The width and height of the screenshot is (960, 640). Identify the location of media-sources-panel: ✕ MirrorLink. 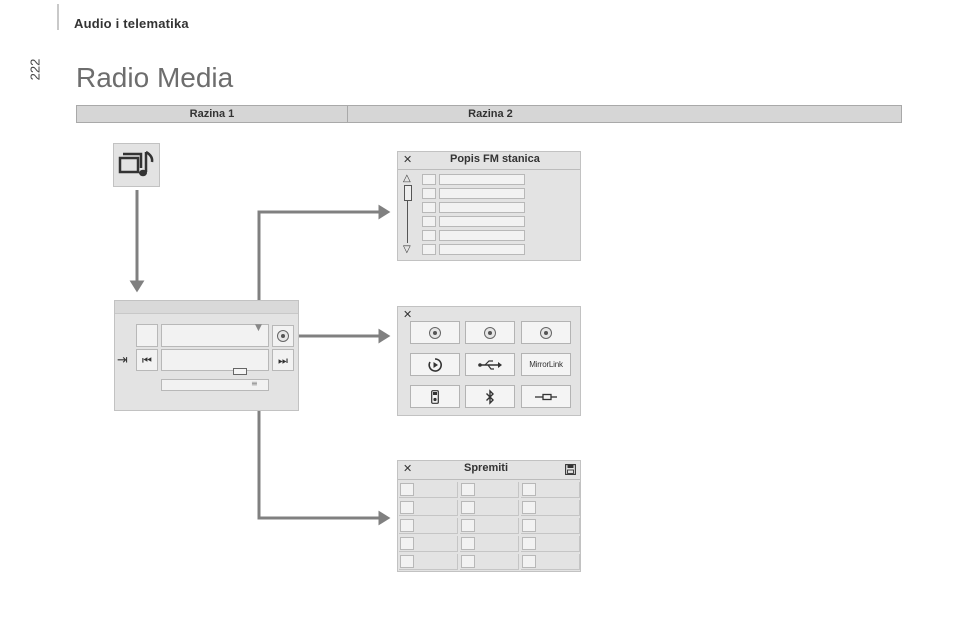
(489, 361).